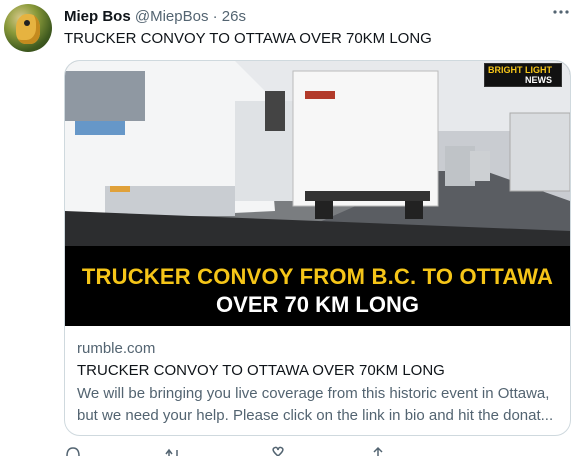 The width and height of the screenshot is (579, 456). Describe the element at coordinates (278, 451) in the screenshot. I see `like-icon` at that location.